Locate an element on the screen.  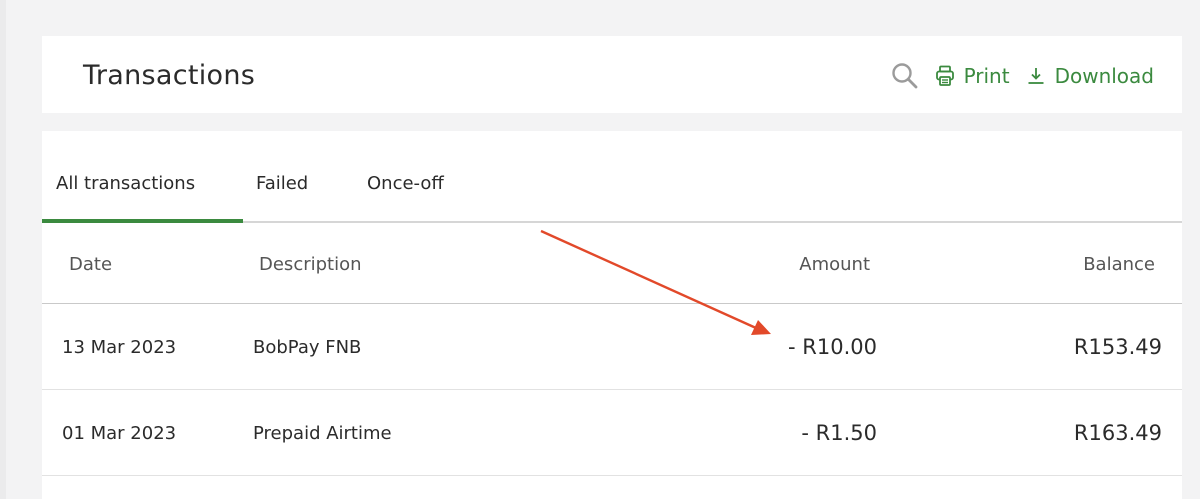
column-header-amount: Amount is located at coordinates (834, 264).